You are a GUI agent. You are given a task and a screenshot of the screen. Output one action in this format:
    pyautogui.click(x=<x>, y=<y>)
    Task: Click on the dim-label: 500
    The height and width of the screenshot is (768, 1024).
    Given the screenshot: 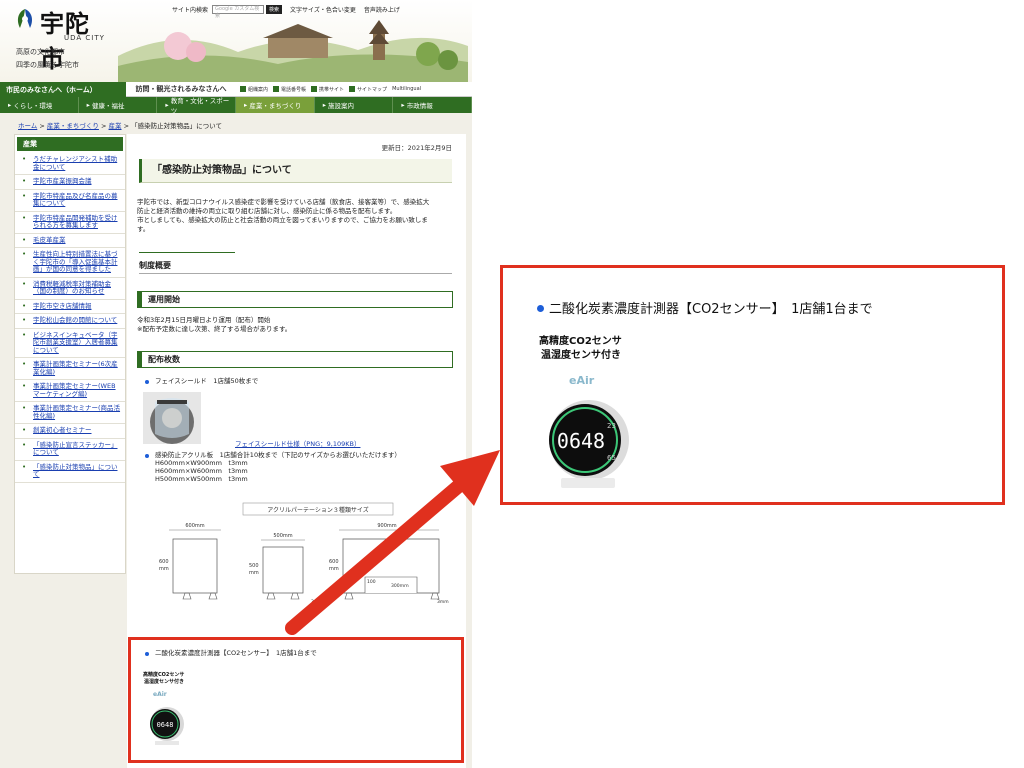 What is the action you would take?
    pyautogui.click(x=254, y=566)
    